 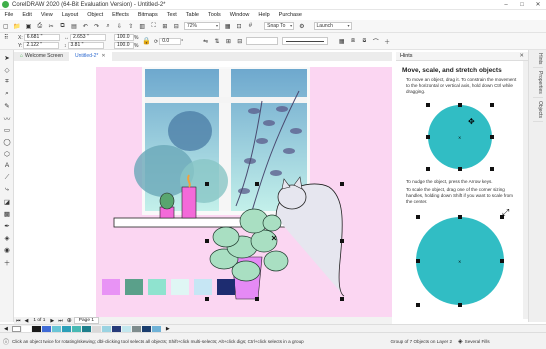 What do you see at coordinates (121, 15) in the screenshot?
I see `menu-effects: Effects` at bounding box center [121, 15].